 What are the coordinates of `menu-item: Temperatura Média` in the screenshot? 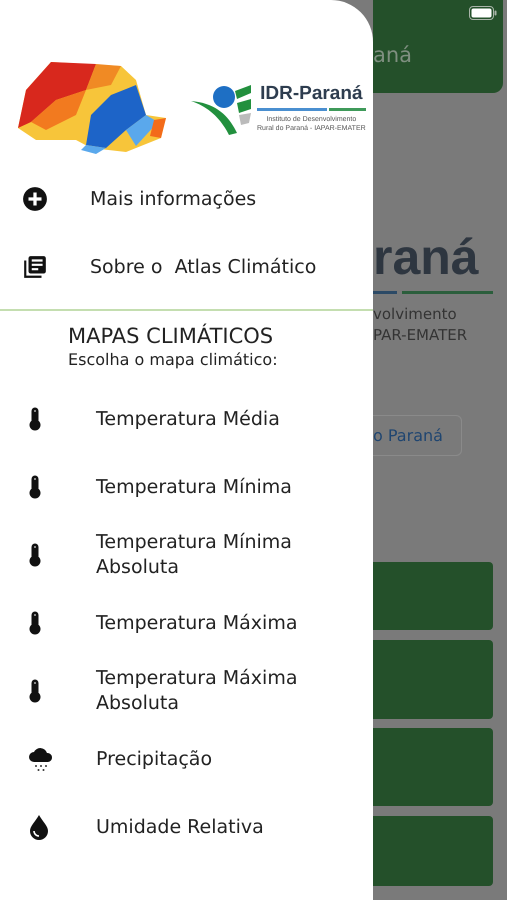 It's located at (186, 419).